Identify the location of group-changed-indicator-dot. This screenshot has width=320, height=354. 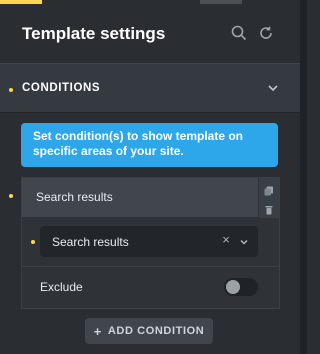
(11, 196).